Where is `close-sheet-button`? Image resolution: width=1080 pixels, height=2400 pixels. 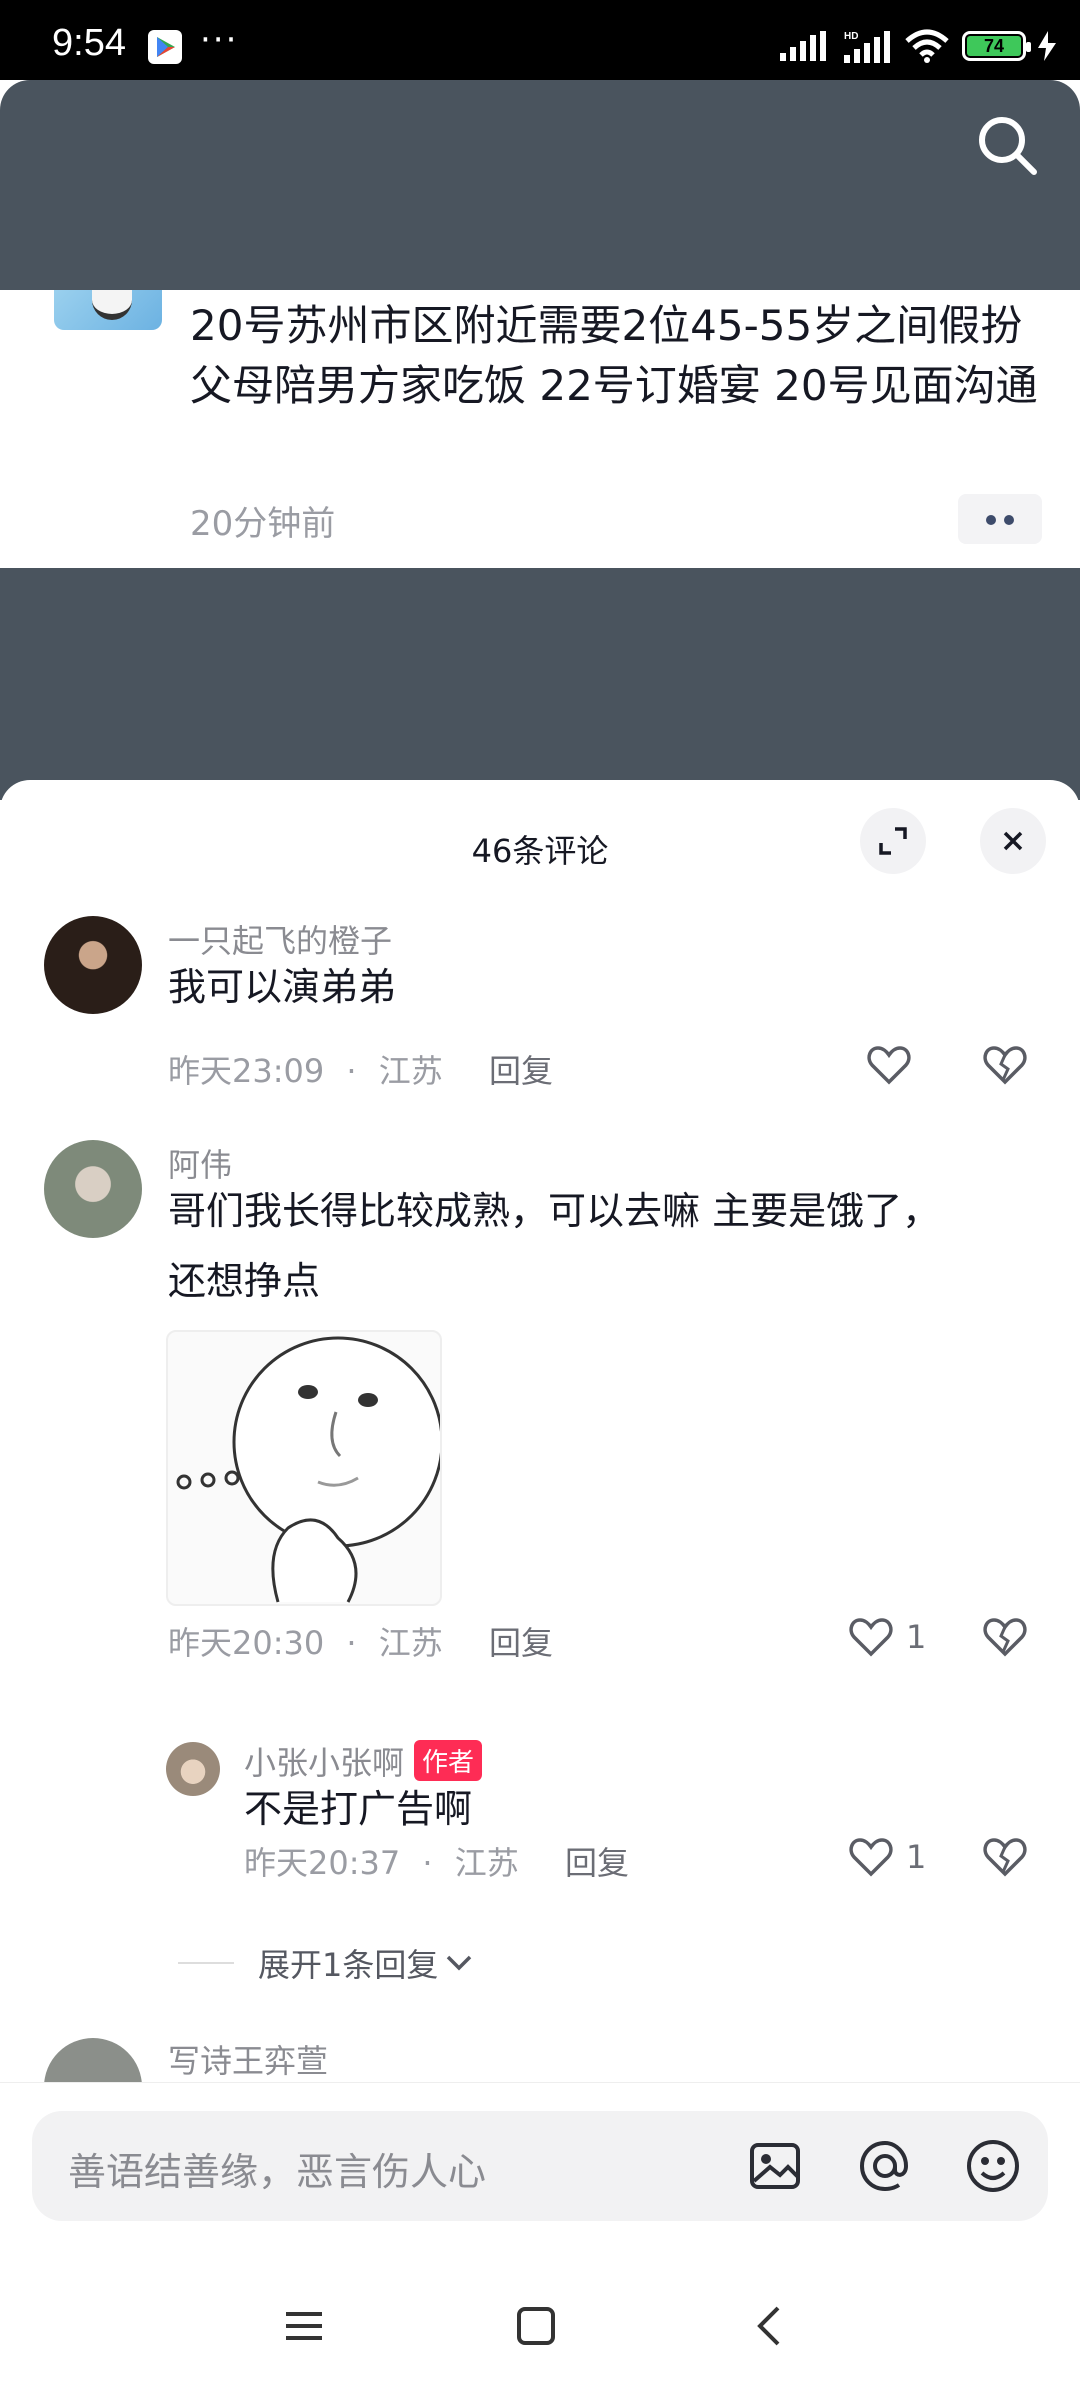
close-sheet-button is located at coordinates (1013, 841).